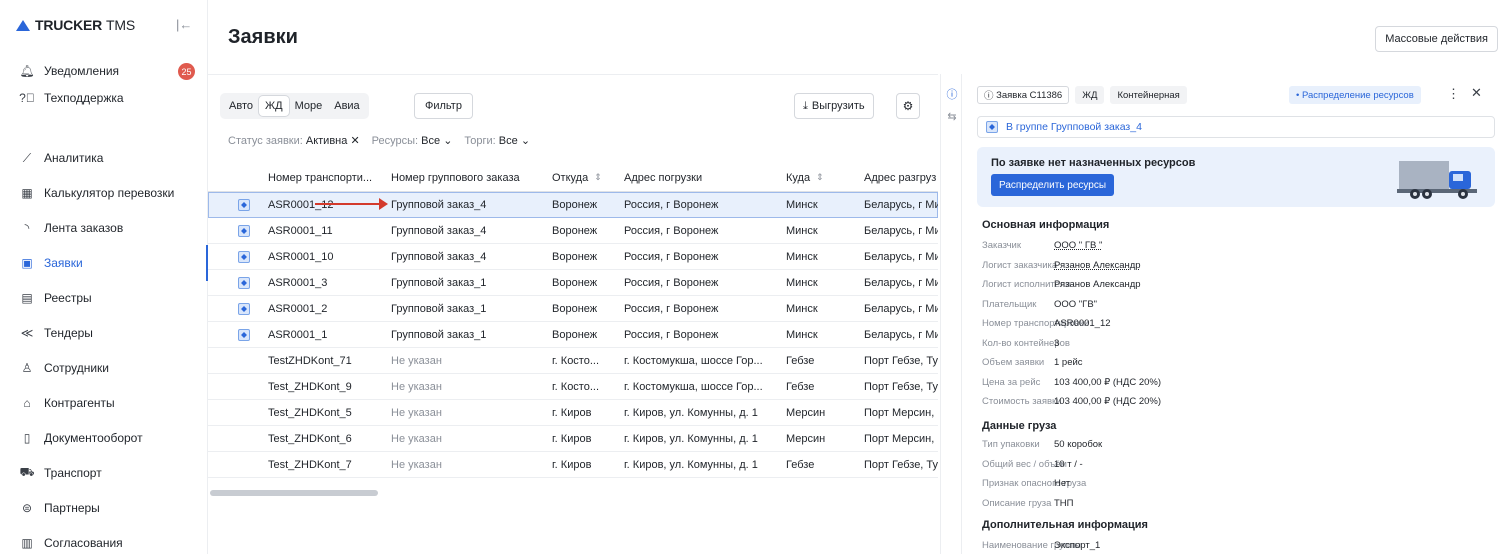 The width and height of the screenshot is (1508, 554). Describe the element at coordinates (1436, 39) in the screenshot. I see `mass-actions-button: Массовые действия` at that location.